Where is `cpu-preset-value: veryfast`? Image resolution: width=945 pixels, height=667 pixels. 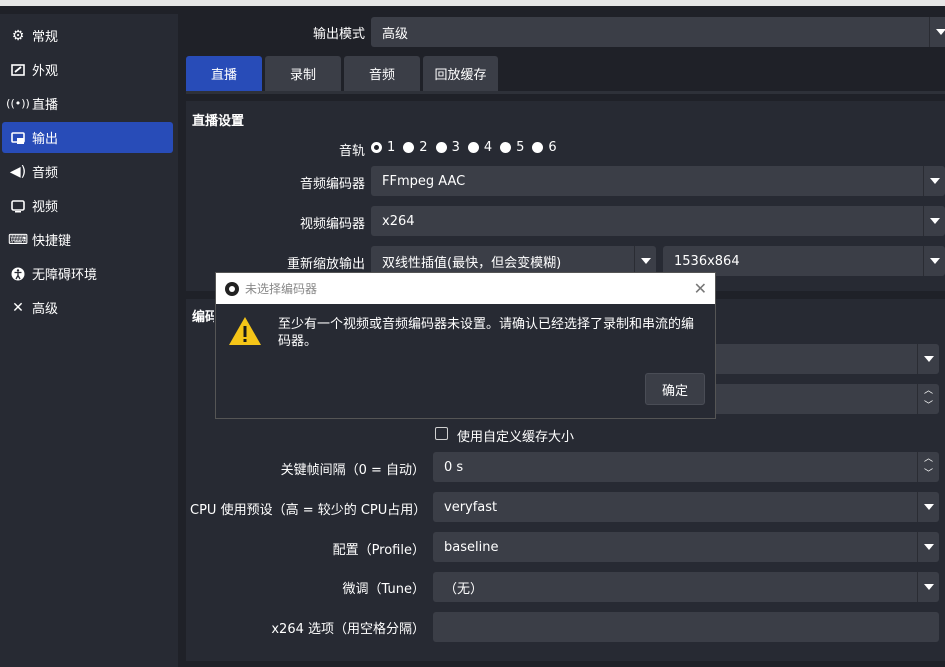
cpu-preset-value: veryfast is located at coordinates (471, 507).